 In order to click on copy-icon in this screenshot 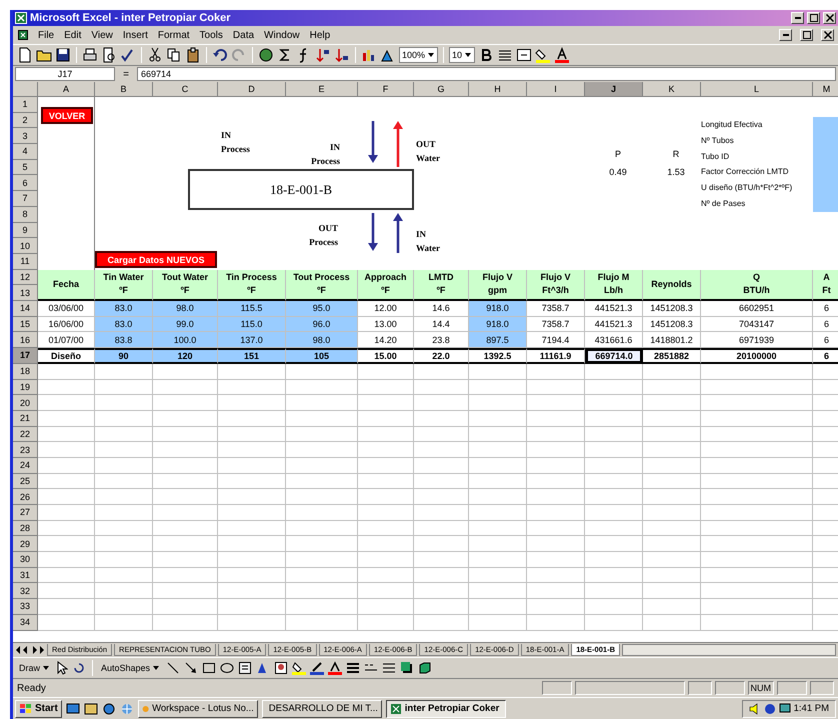, I will do `click(174, 55)`.